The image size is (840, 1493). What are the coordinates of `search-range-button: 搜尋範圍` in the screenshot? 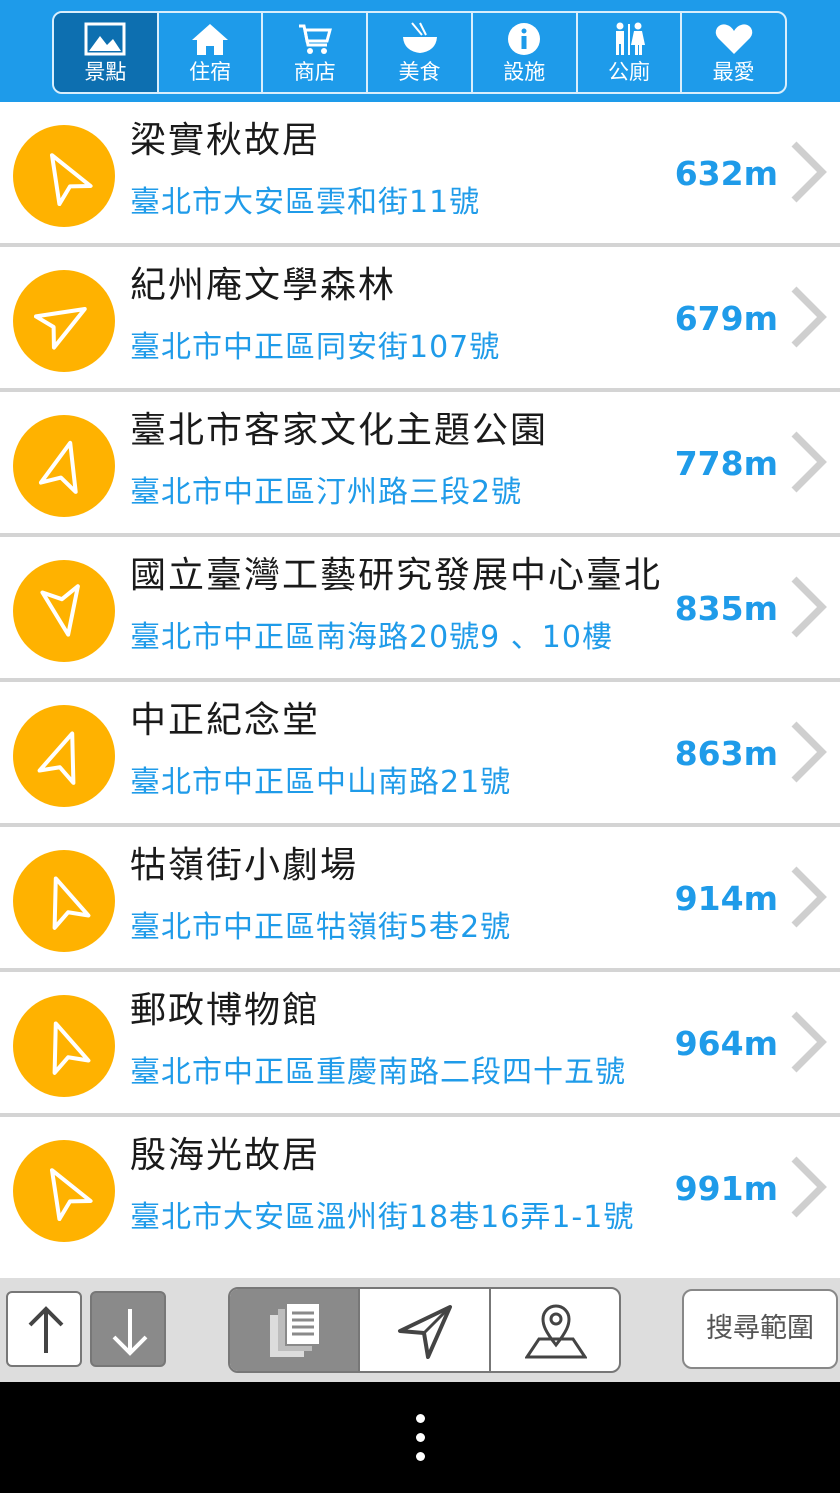 It's located at (760, 1329).